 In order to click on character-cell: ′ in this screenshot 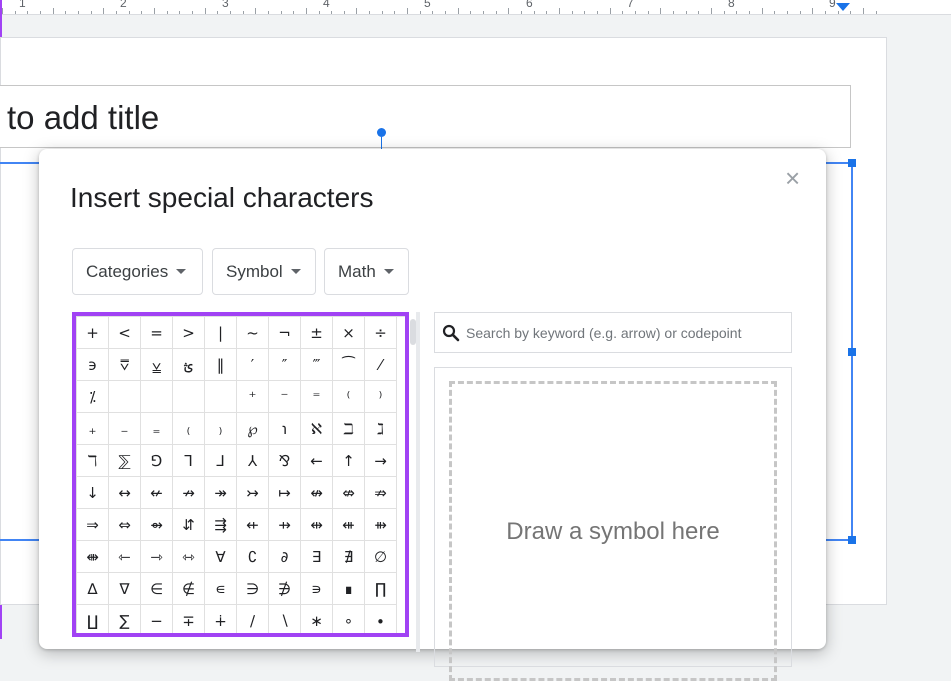, I will do `click(253, 365)`.